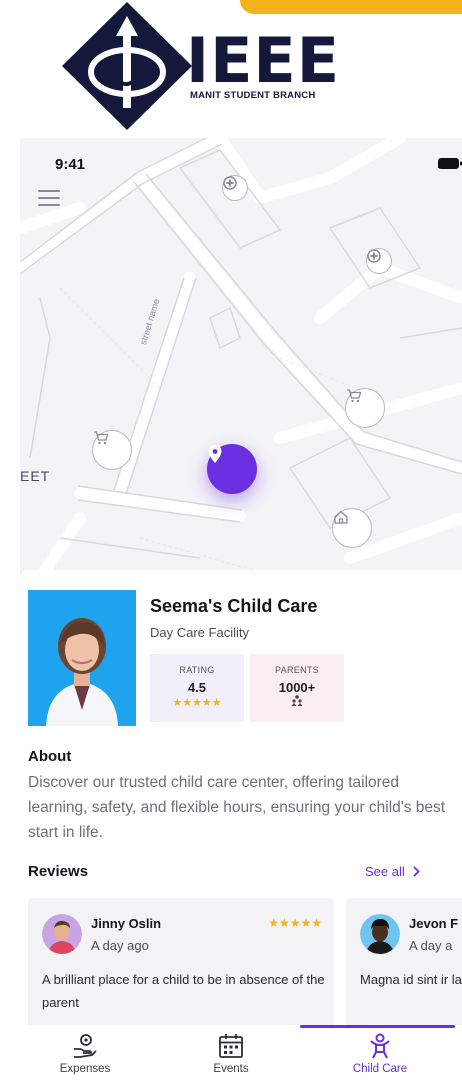 This screenshot has height=1083, width=462. Describe the element at coordinates (434, 923) in the screenshot. I see `reviewer-name: Jevon F` at that location.